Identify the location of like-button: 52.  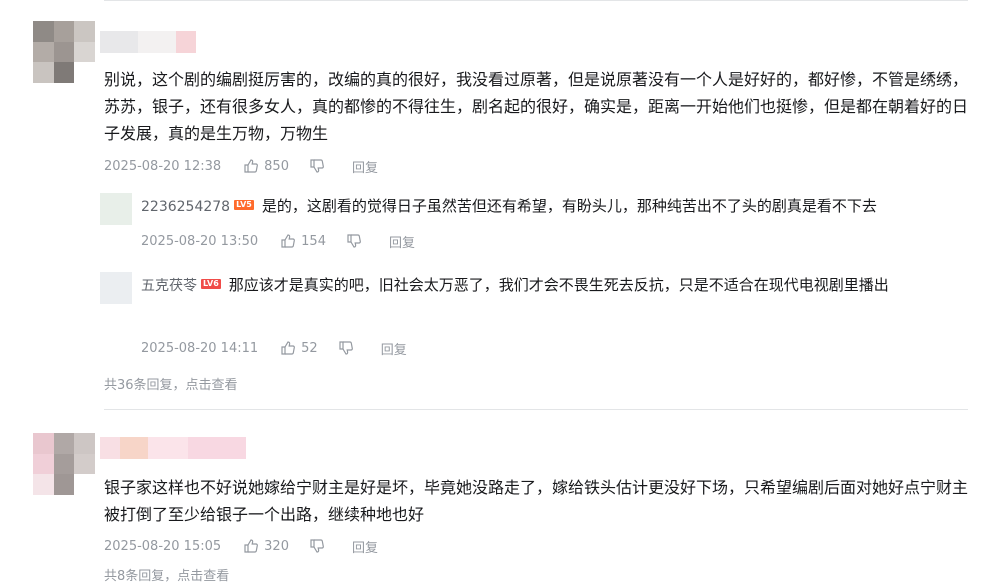
(299, 348).